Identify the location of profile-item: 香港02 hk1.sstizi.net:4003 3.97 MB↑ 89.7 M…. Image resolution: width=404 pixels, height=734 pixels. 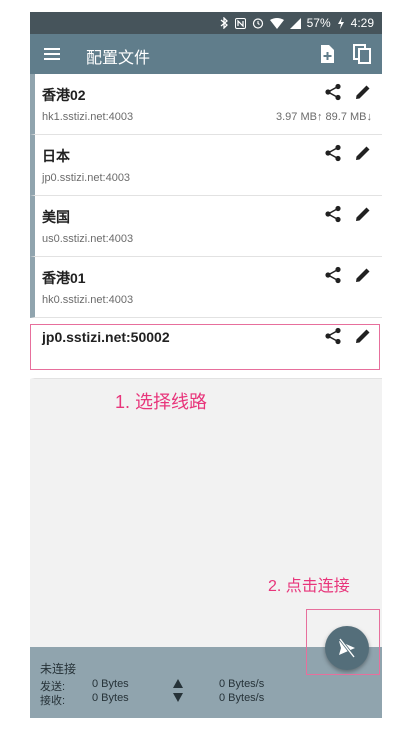
(206, 104).